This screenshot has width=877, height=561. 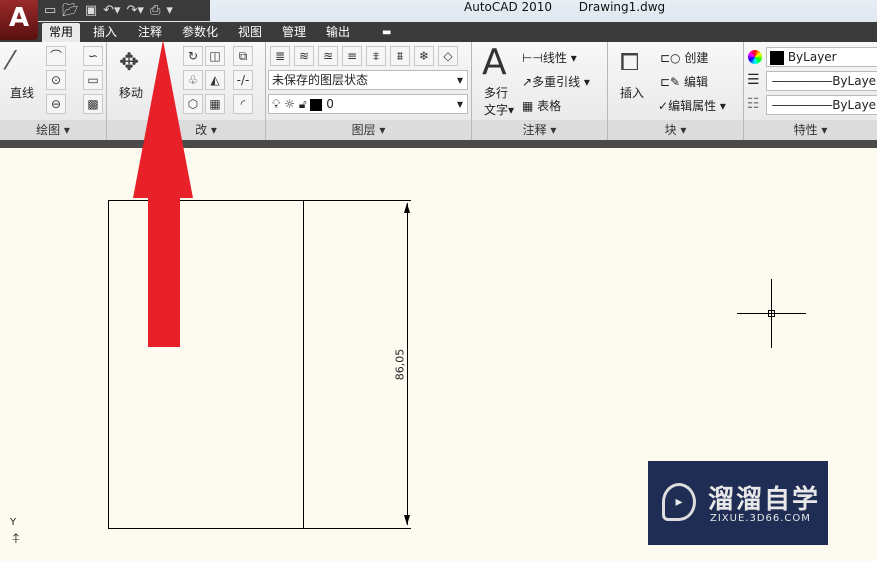 I want to click on panel-draw: ⁄ 直线 ⌒ ⊙ ⊖ ∽ ▭ ▩ 绘图 ▾, so click(x=53, y=91).